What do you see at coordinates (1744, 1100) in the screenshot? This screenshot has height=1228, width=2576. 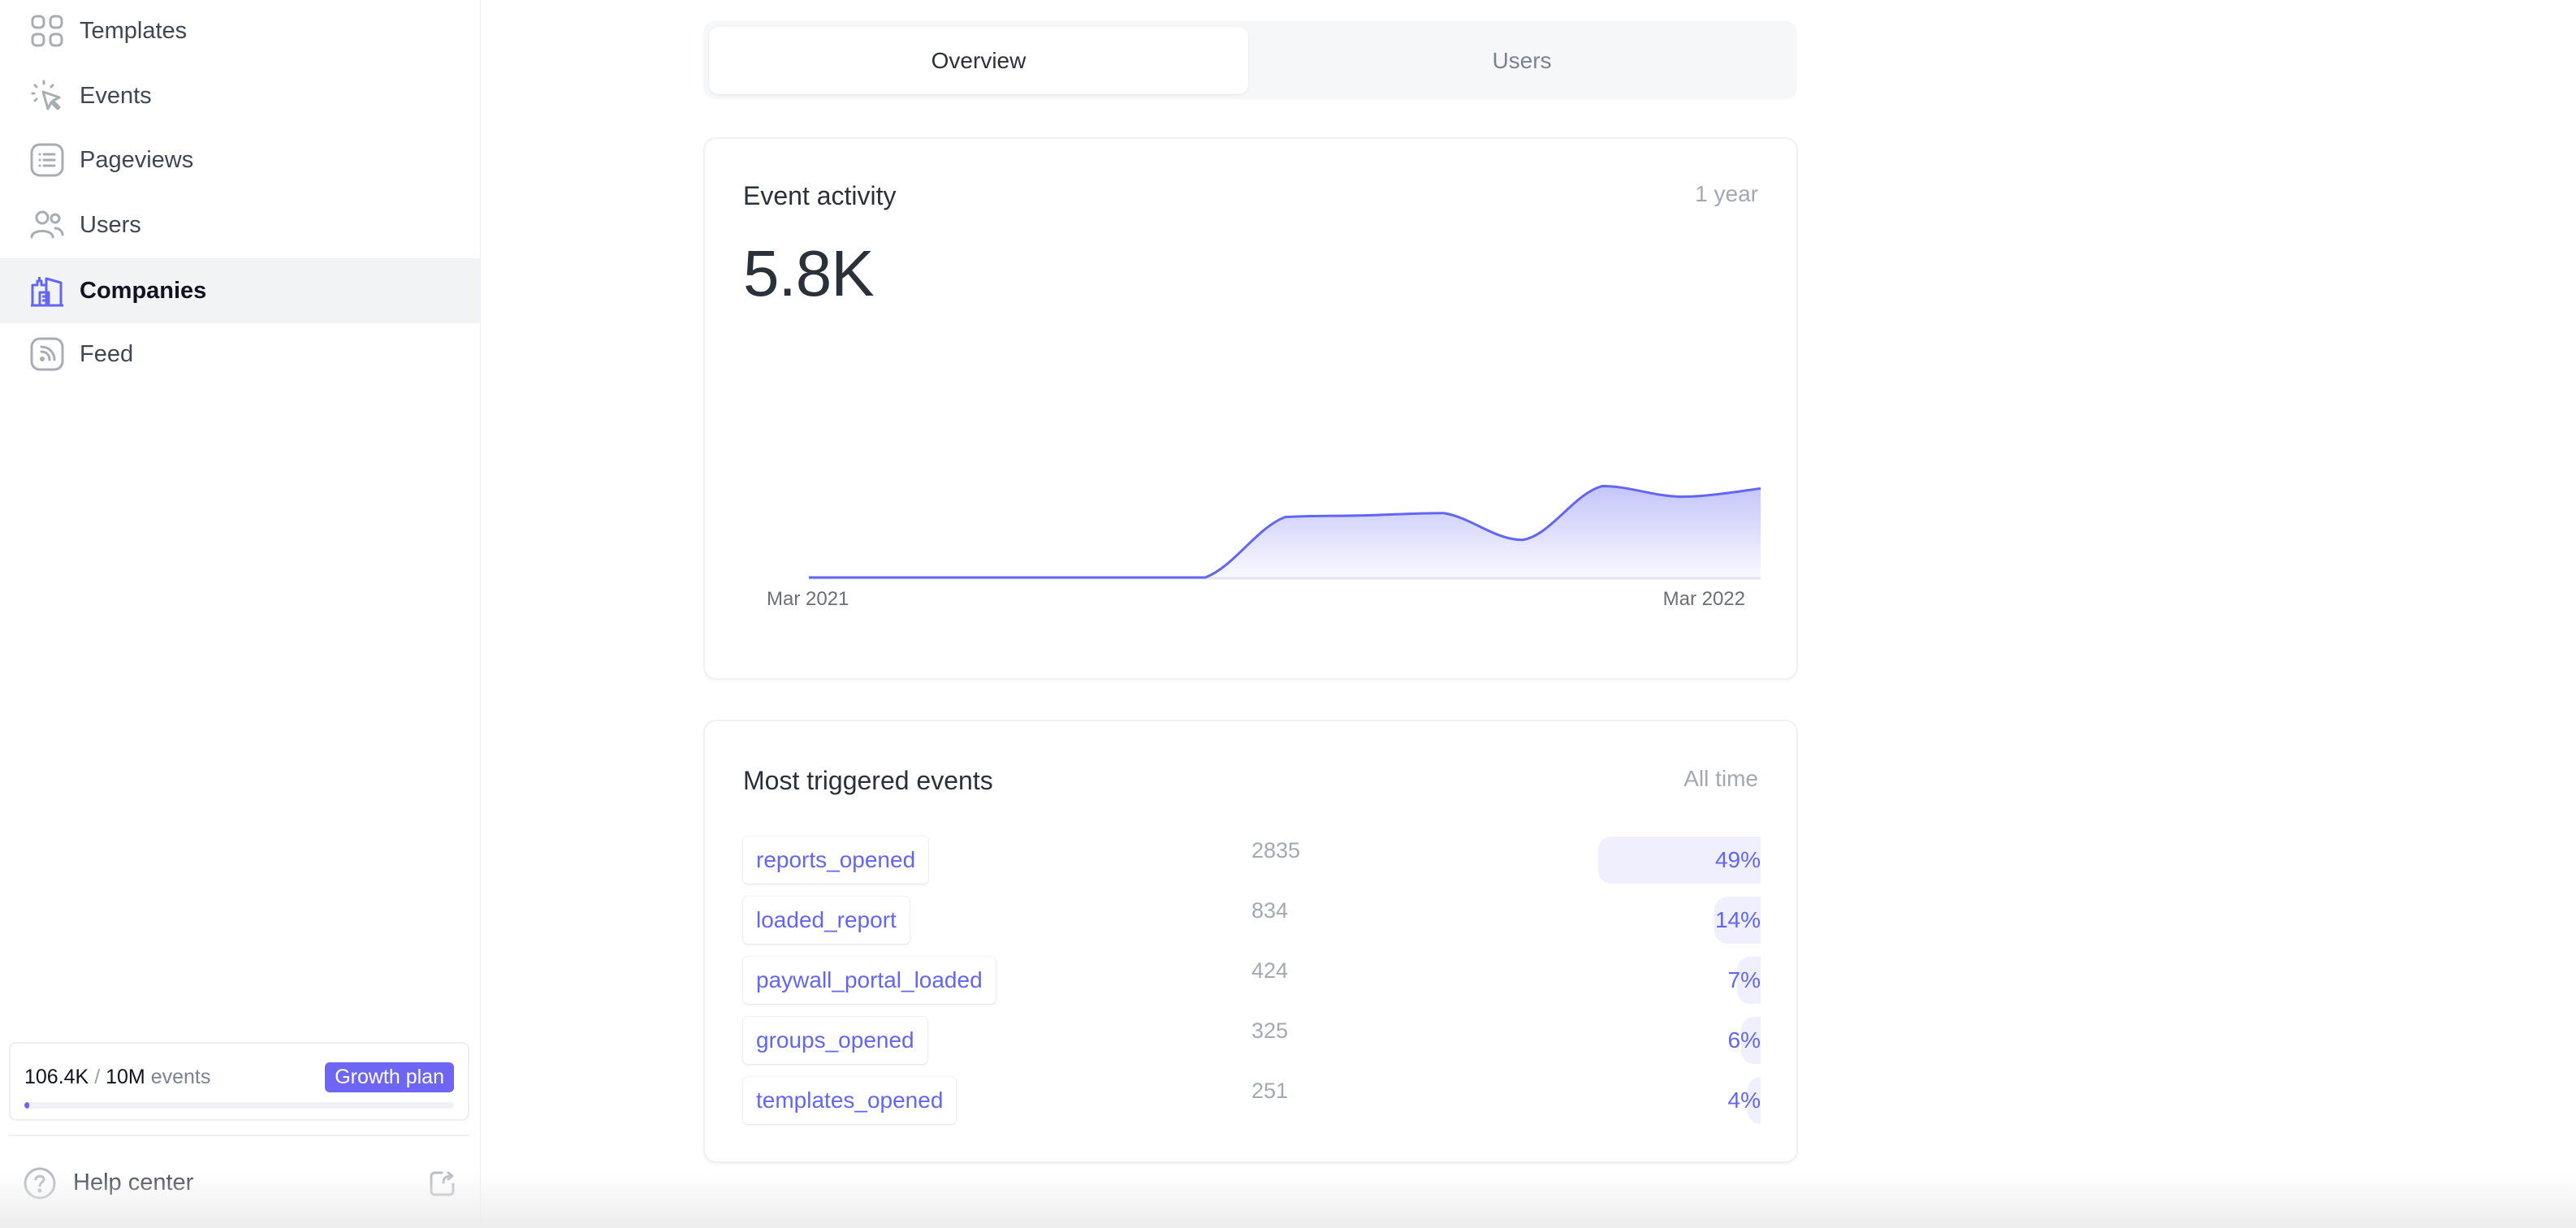 I see `event-percent: 4%` at bounding box center [1744, 1100].